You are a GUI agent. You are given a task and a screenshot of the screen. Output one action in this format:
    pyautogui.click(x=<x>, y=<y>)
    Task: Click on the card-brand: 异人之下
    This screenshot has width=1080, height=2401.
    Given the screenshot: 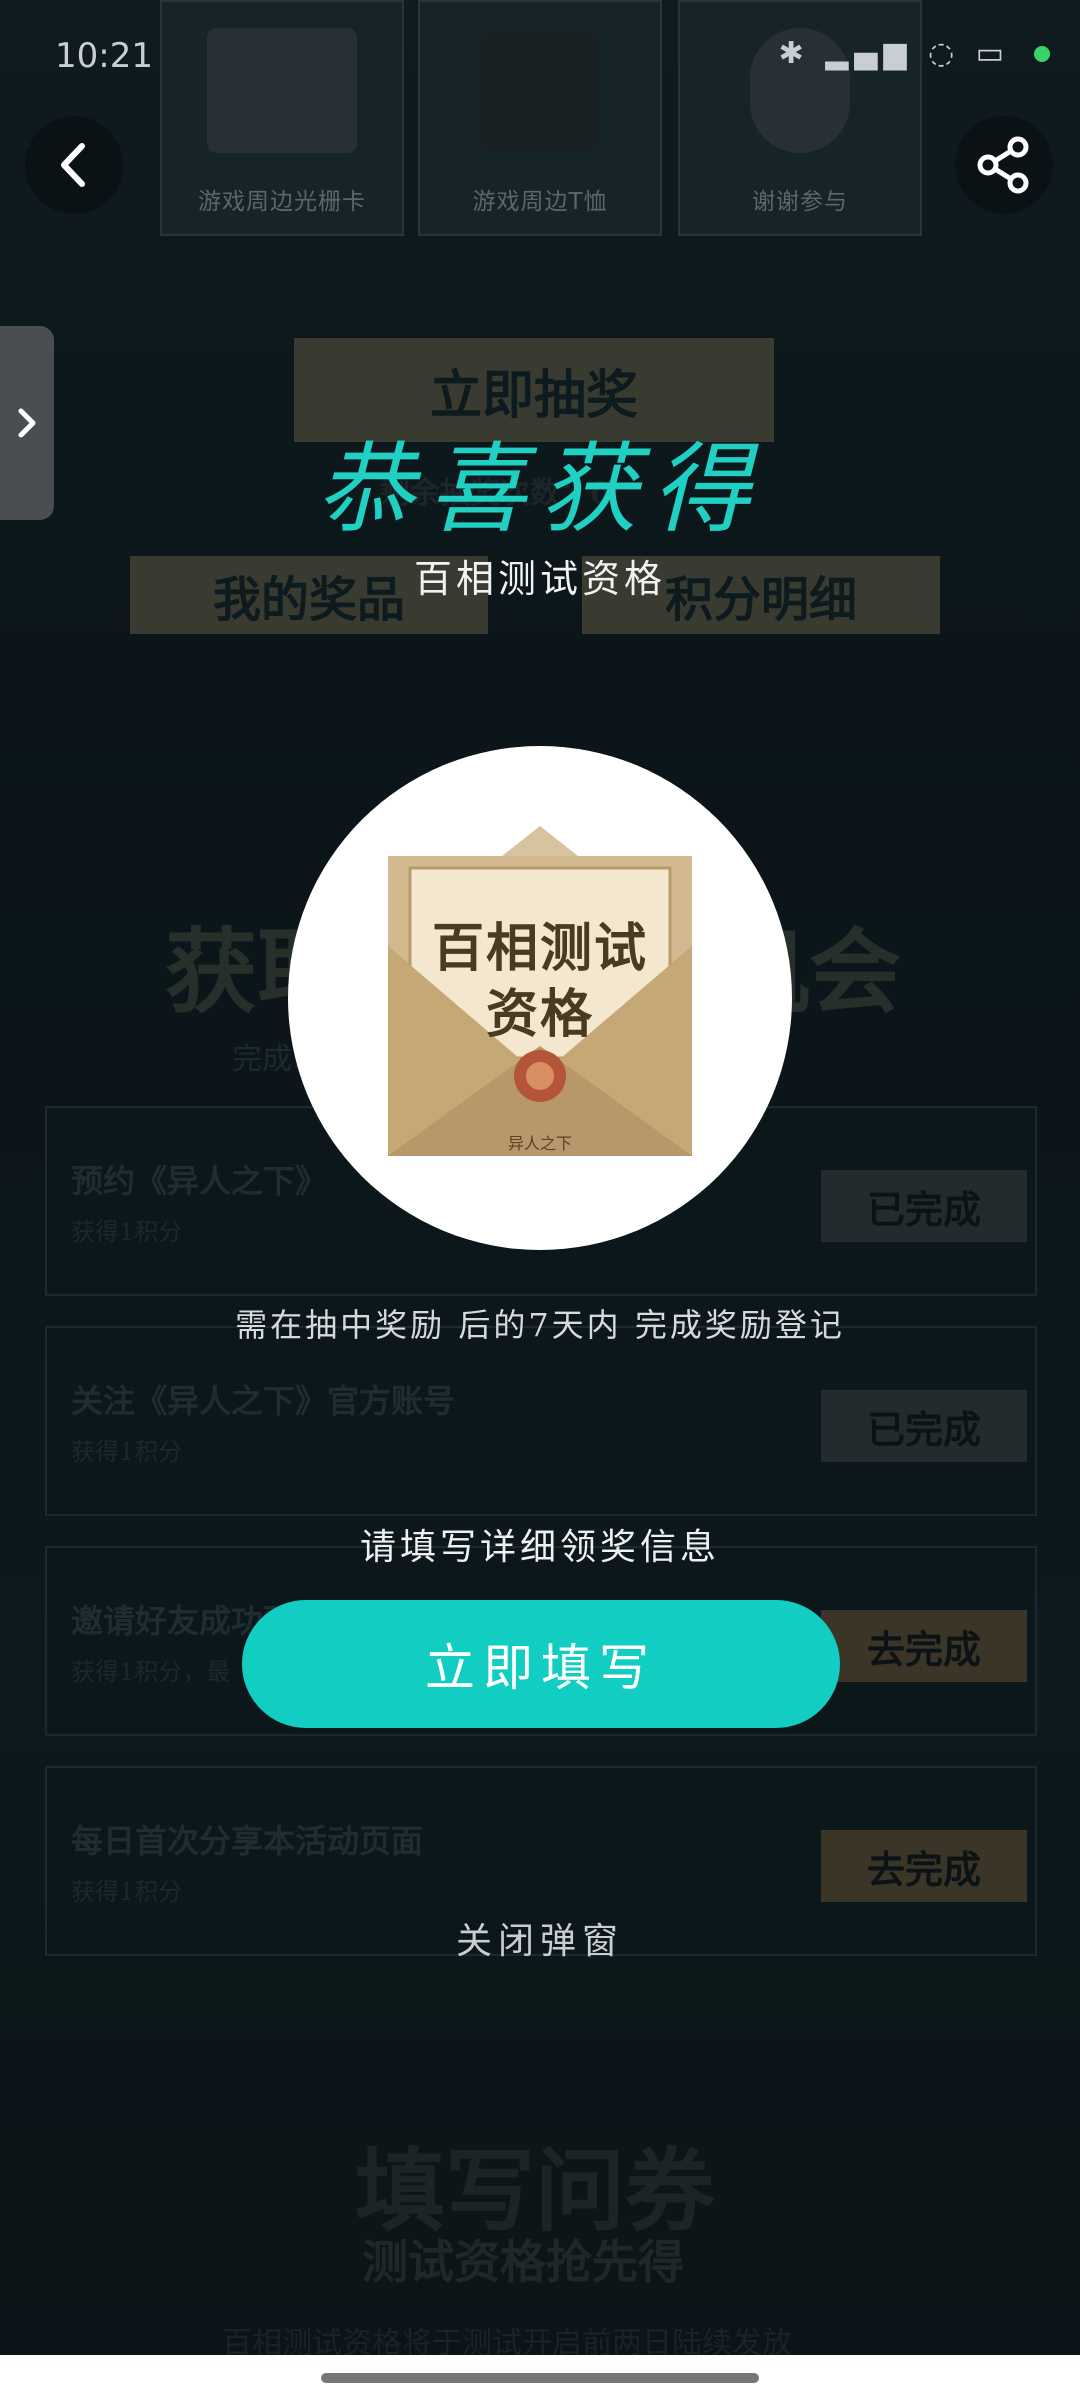 What is the action you would take?
    pyautogui.click(x=539, y=1143)
    